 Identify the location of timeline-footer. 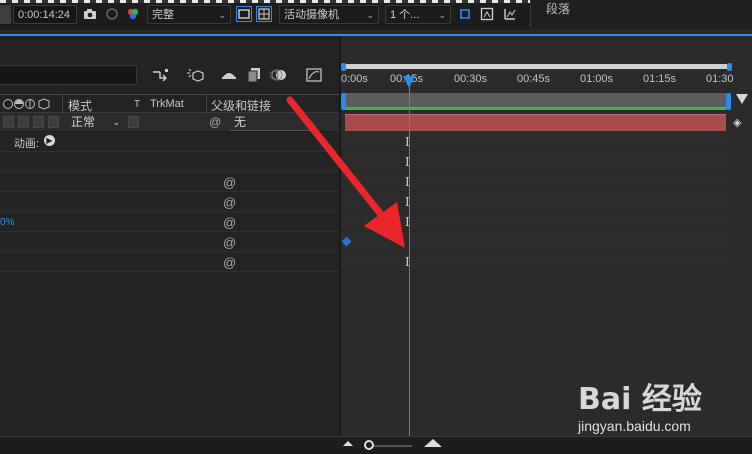
(376, 445).